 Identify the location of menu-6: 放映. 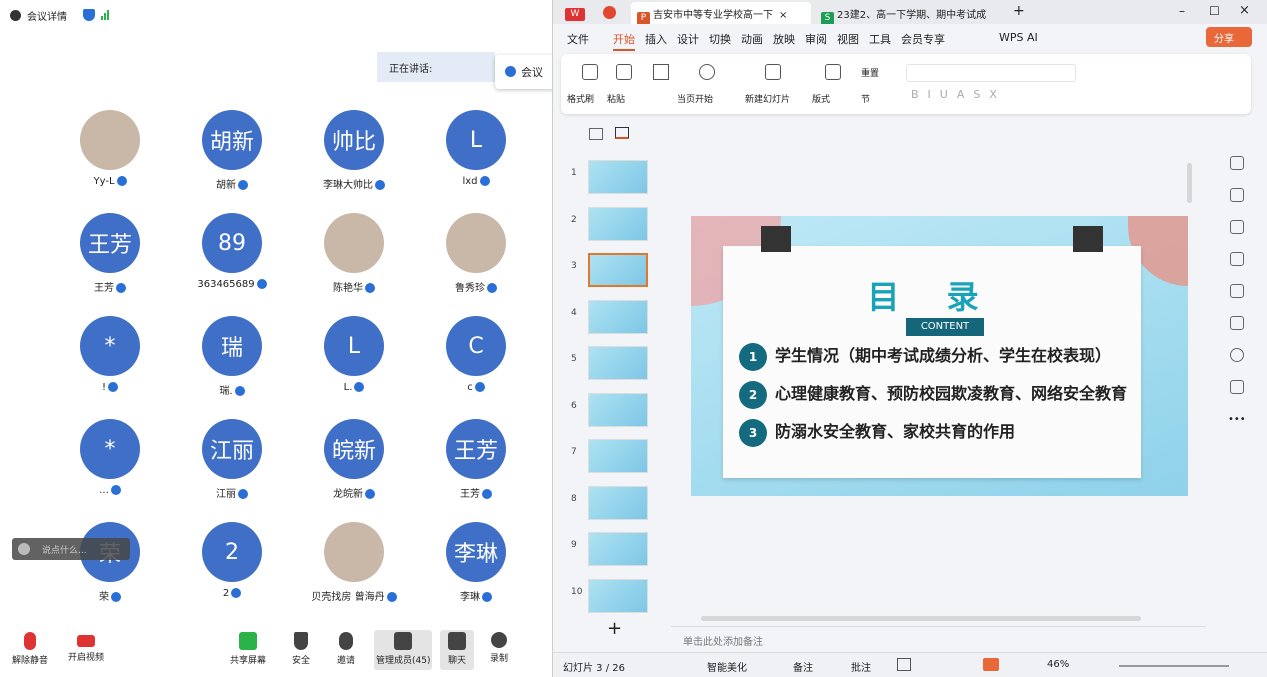
(784, 39).